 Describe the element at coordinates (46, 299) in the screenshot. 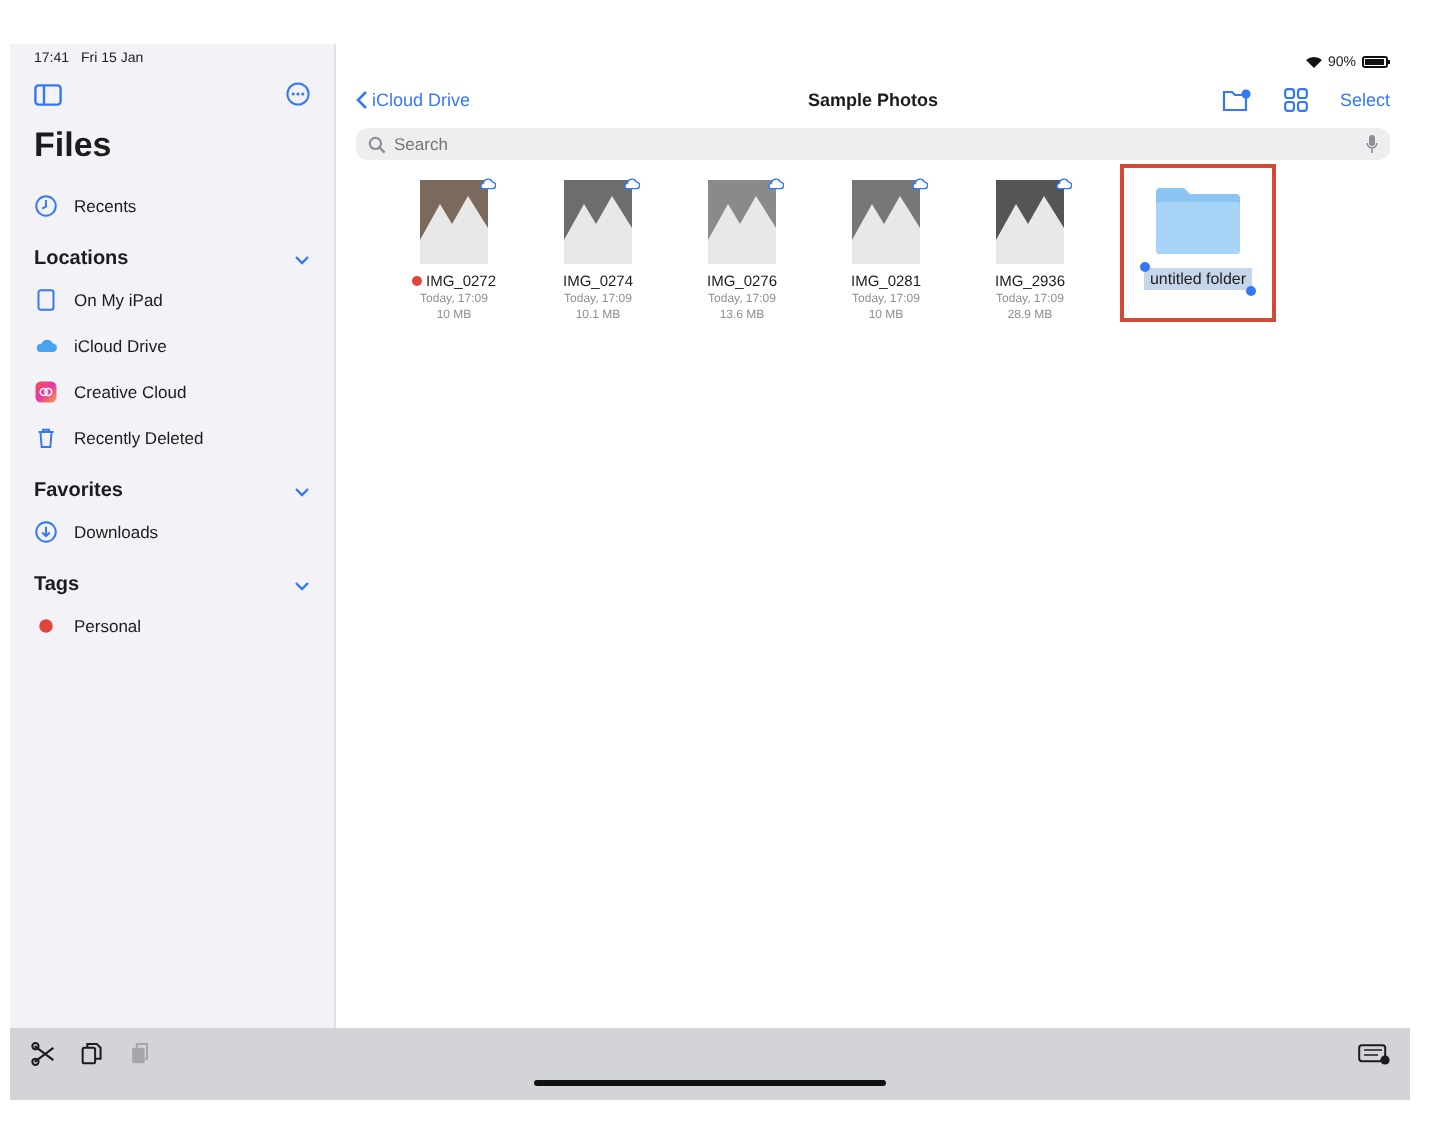

I see `tablet-icon` at that location.